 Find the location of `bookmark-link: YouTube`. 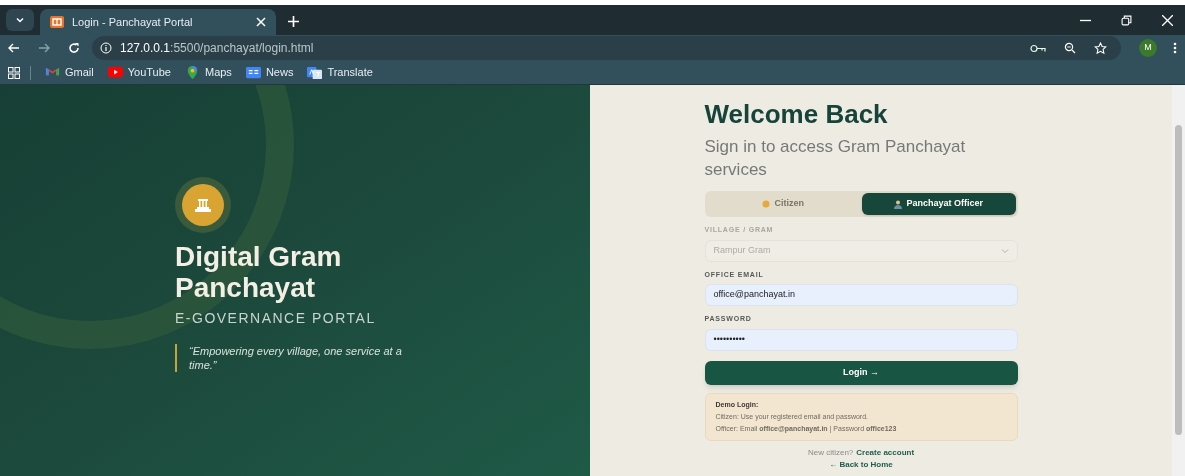

bookmark-link: YouTube is located at coordinates (139, 72).